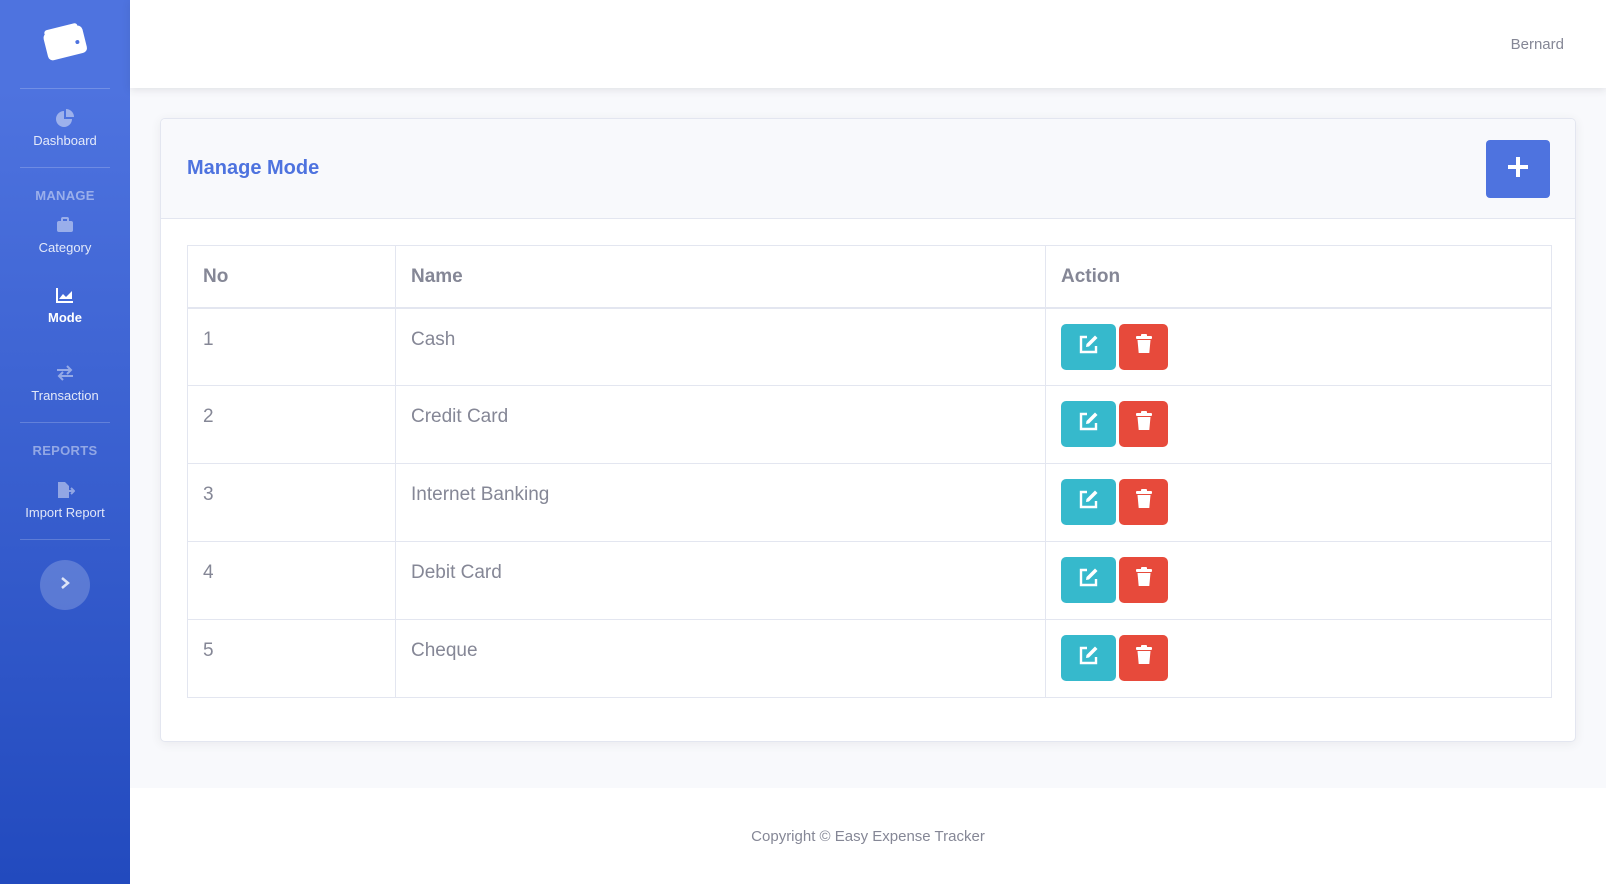 The image size is (1606, 884). I want to click on cell-no: 3, so click(291, 502).